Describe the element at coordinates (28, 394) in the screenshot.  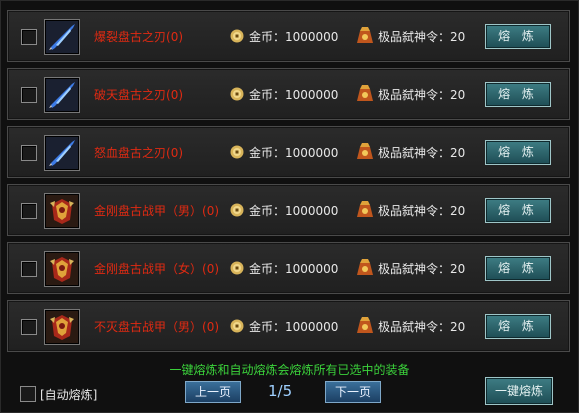
I see `auto-smelt-checkbox` at that location.